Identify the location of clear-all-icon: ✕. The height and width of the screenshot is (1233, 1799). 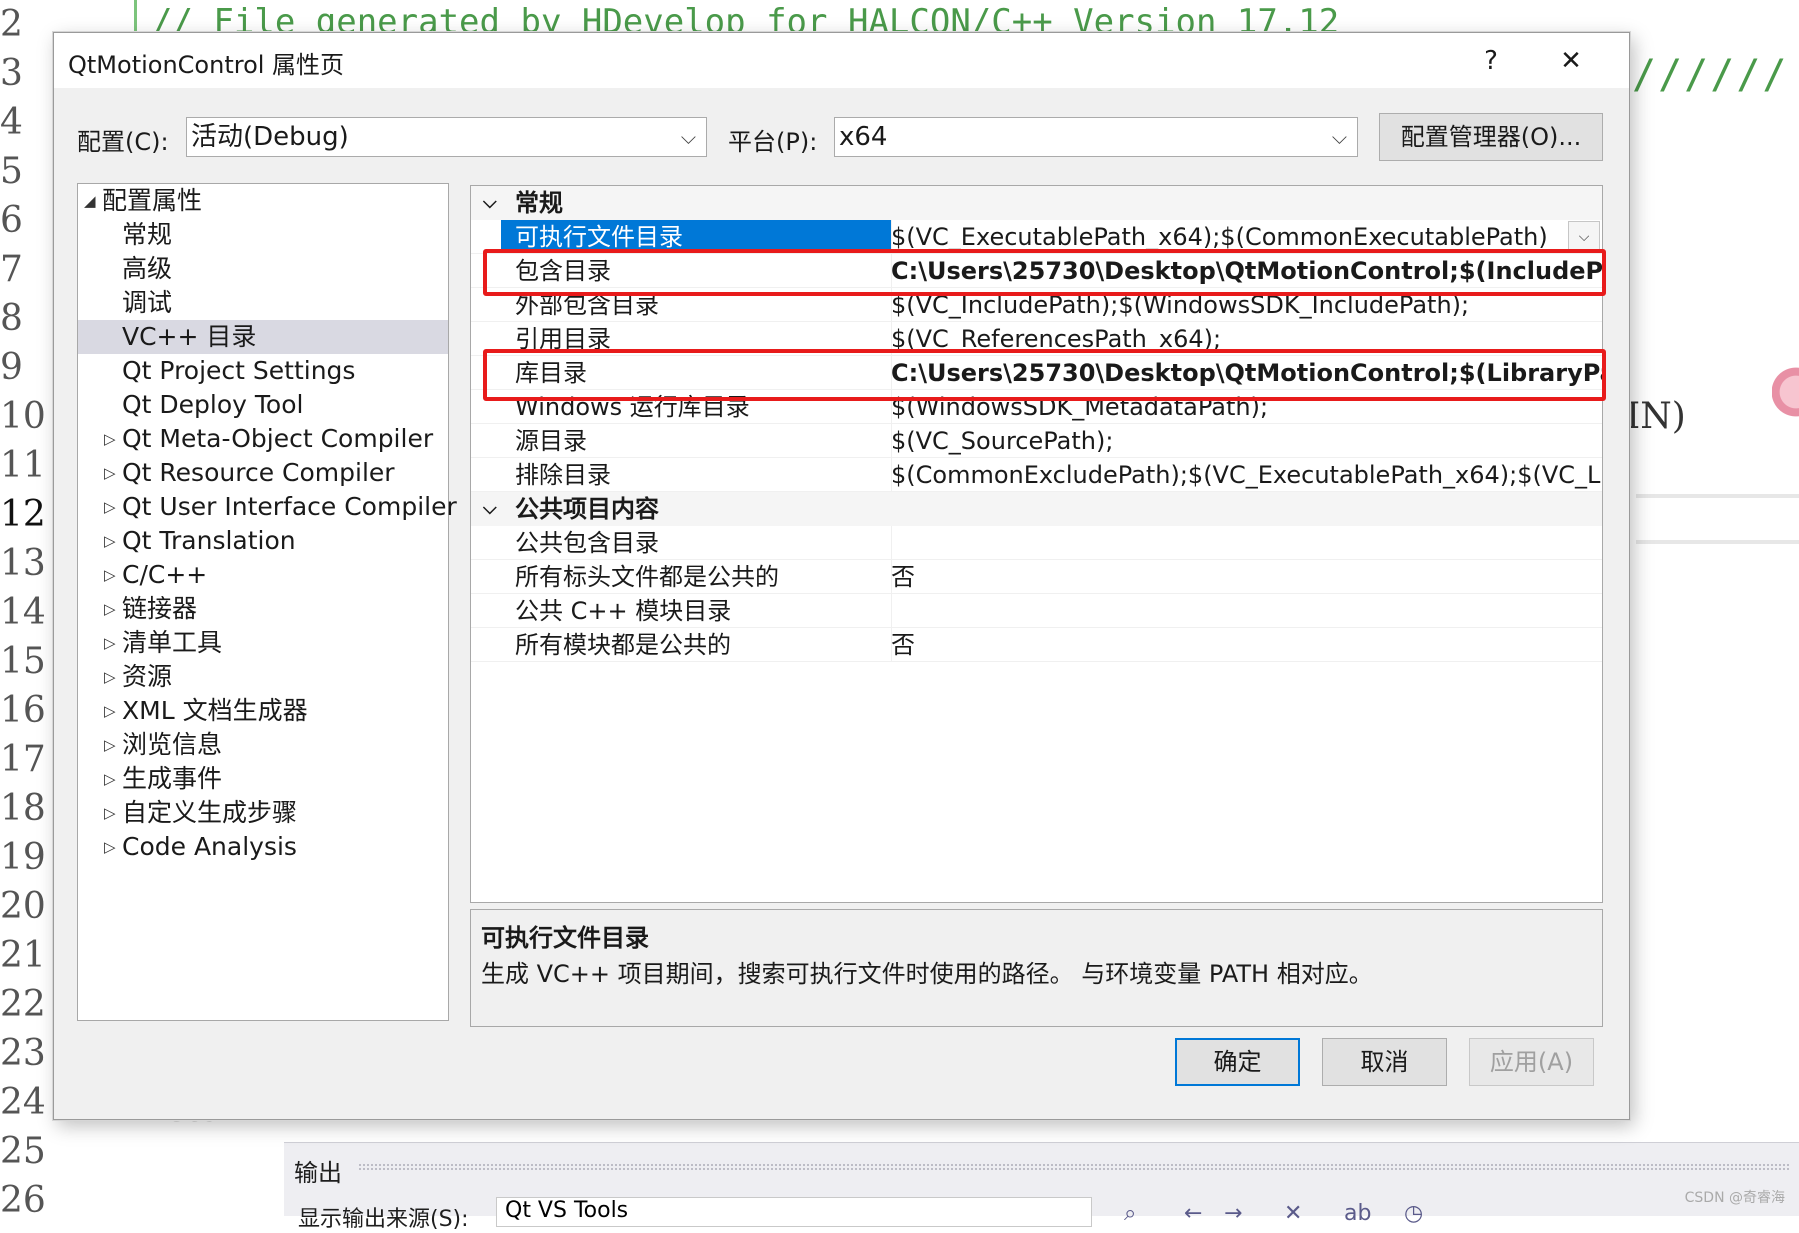
(1293, 1213).